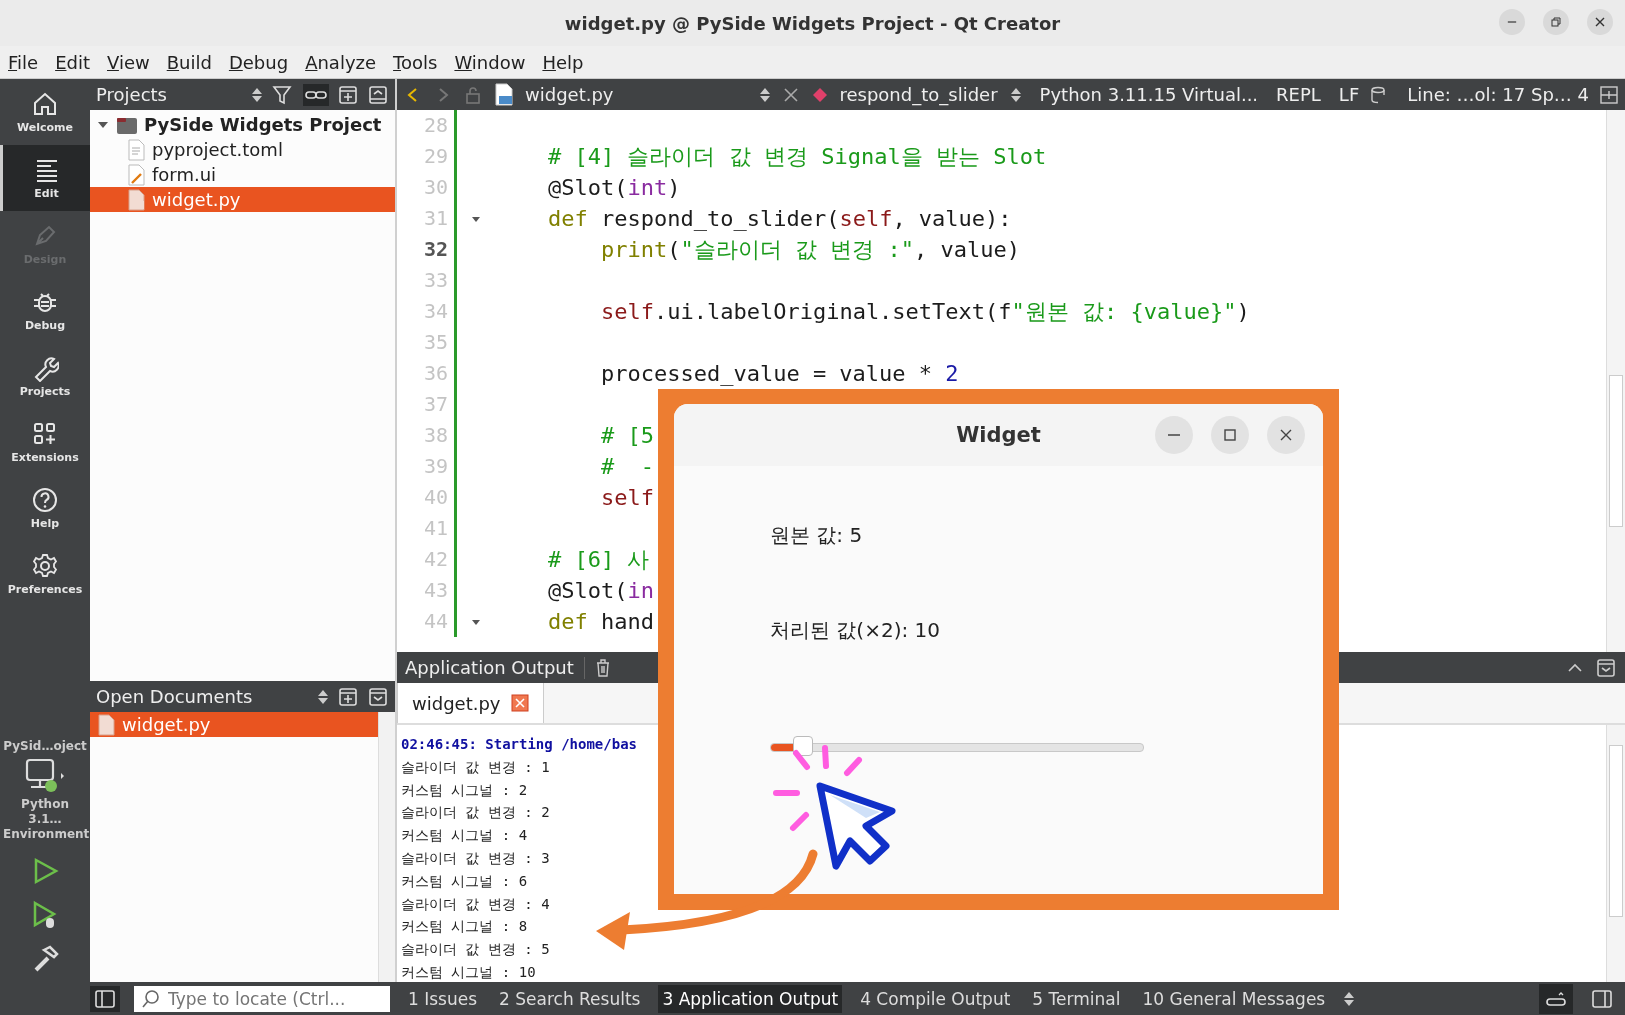 The width and height of the screenshot is (1625, 1015). Describe the element at coordinates (105, 998) in the screenshot. I see `sidebar-toggle-icon` at that location.